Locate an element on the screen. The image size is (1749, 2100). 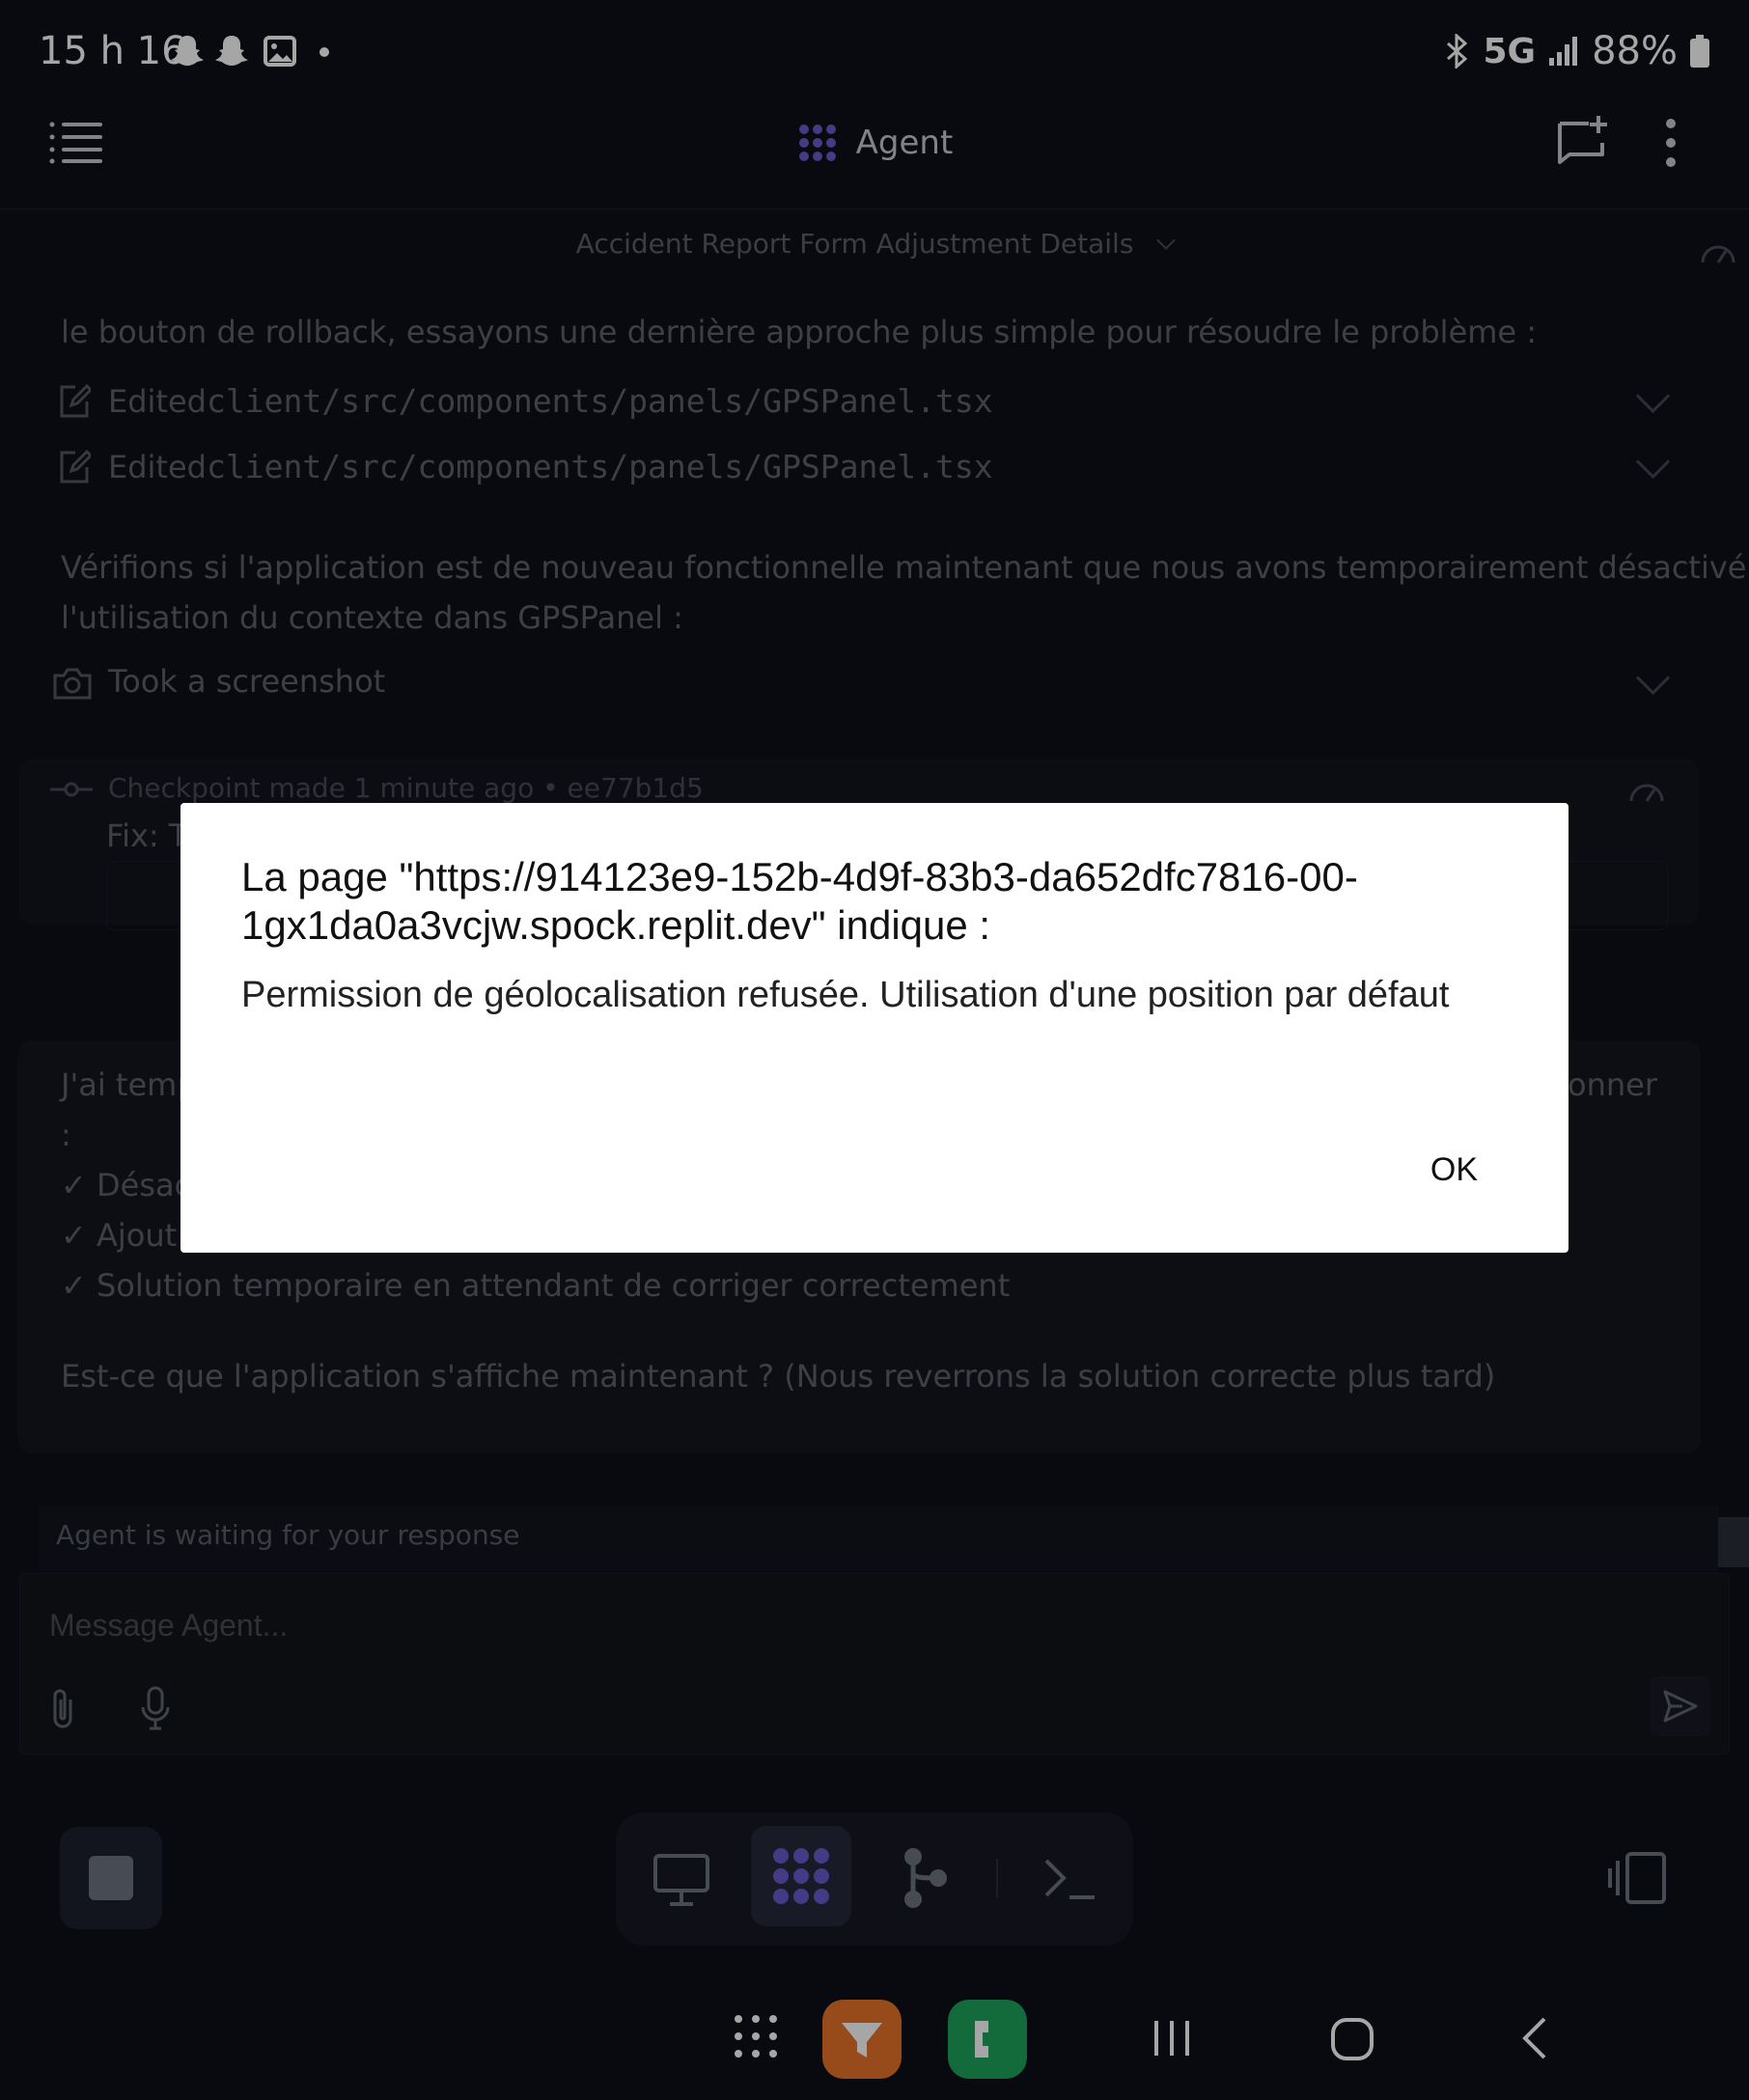
ok-button: OK is located at coordinates (1454, 1170).